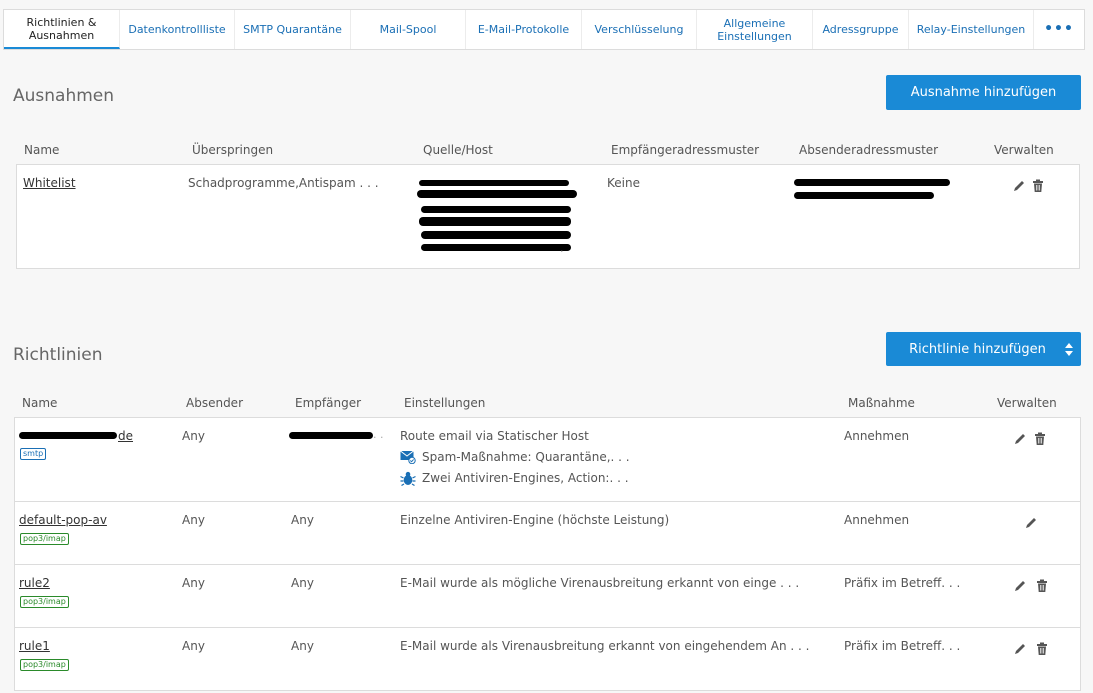 The width and height of the screenshot is (1093, 693). I want to click on tab-policies-exceptions: Richtlinien & Ausnahmen, so click(62, 29).